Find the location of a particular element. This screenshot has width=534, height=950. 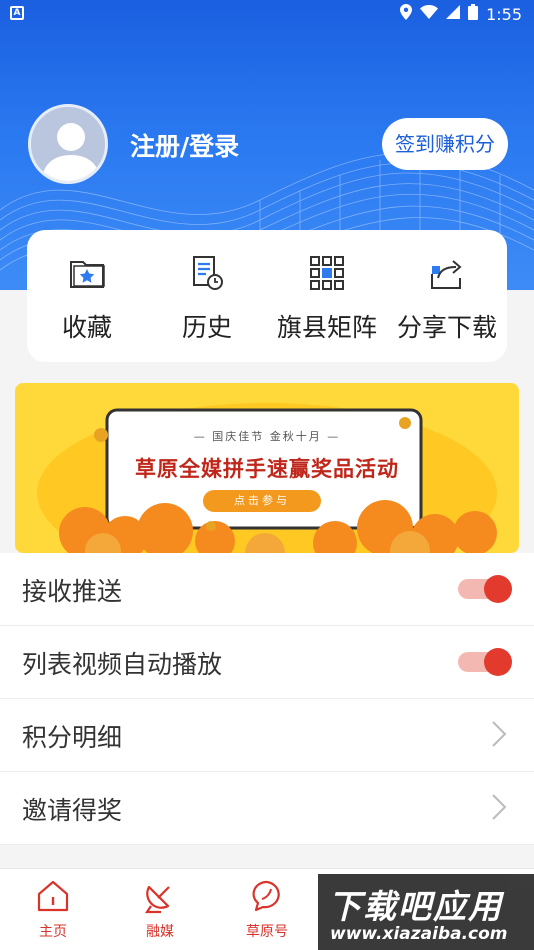

setting-row-autoplay: 列表视频自动播放 is located at coordinates (267, 662).